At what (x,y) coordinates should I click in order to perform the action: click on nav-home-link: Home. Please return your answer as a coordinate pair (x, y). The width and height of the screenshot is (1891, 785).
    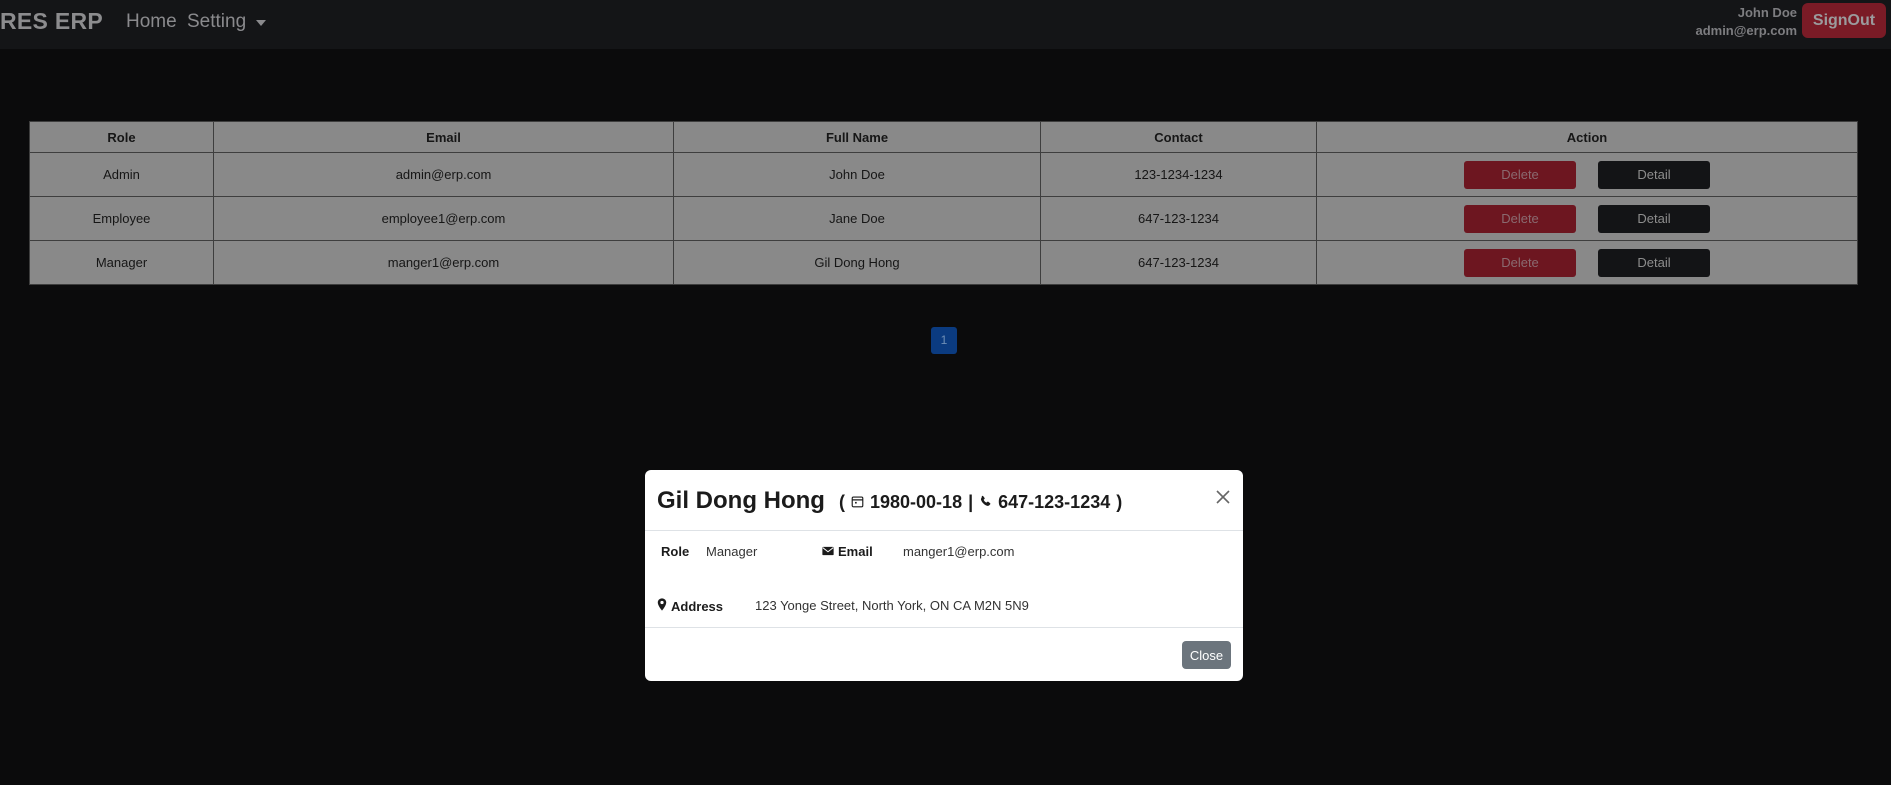
    Looking at the image, I should click on (151, 22).